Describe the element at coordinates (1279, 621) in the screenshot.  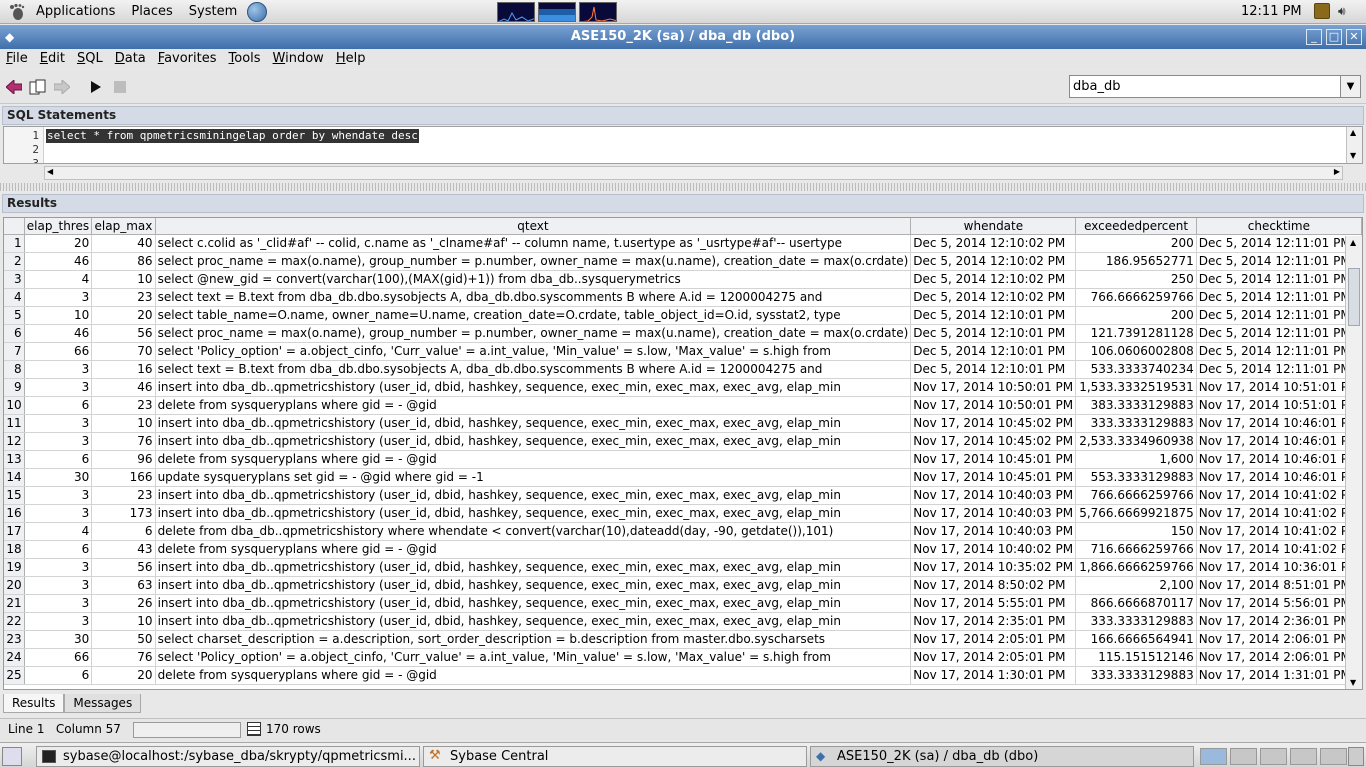
I see `table-cell: Nov 17, 2014 2:36:01 PM` at that location.